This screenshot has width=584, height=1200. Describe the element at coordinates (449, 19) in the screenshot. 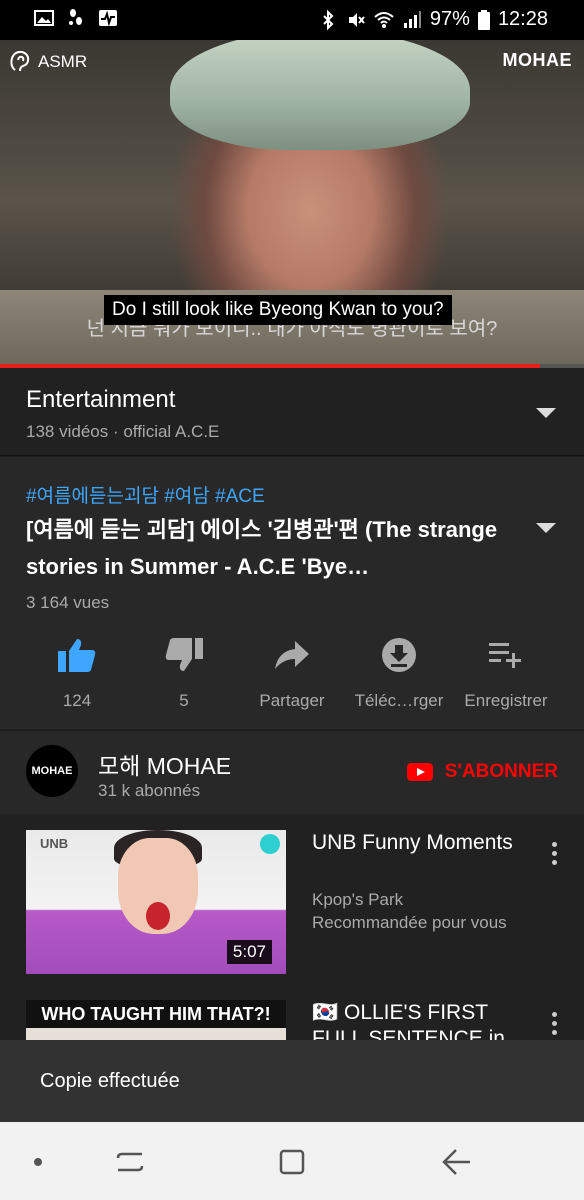

I see `battery-percent: 97%` at that location.